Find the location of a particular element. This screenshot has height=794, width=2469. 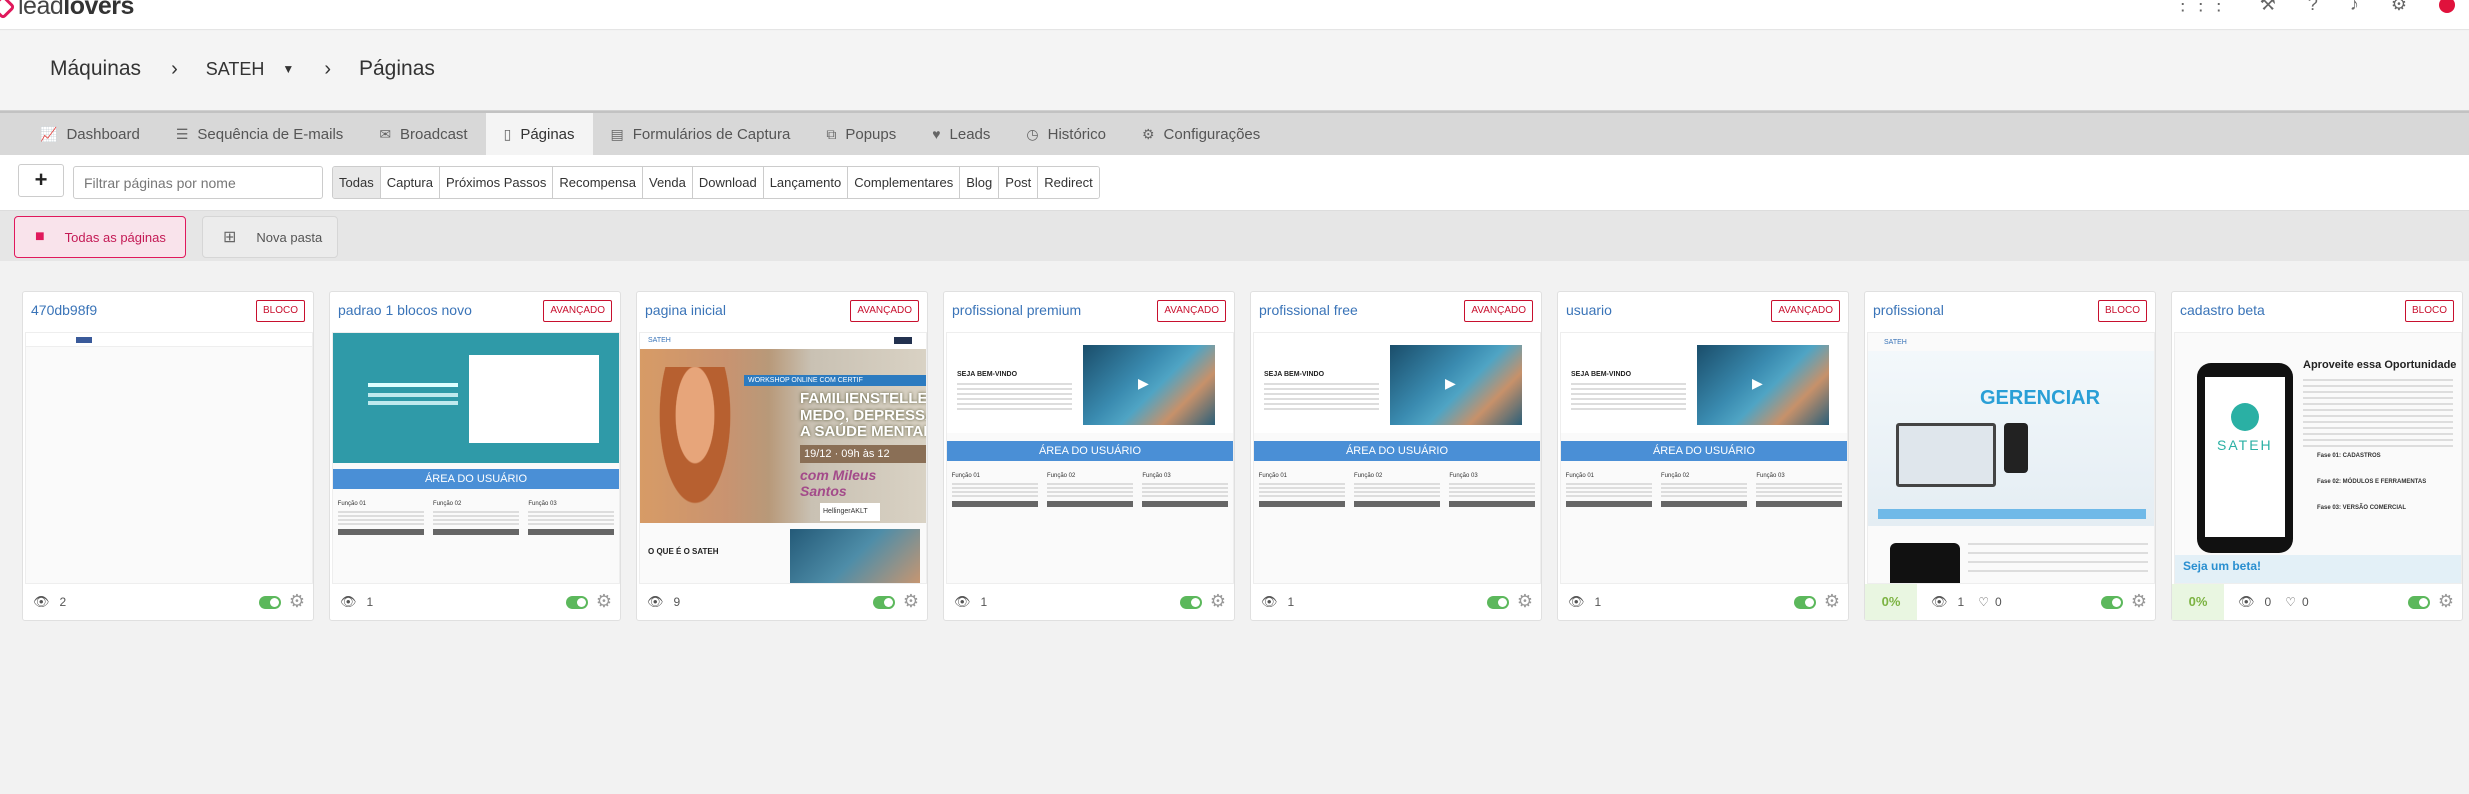

views-count: 👁 2 is located at coordinates (49, 602).